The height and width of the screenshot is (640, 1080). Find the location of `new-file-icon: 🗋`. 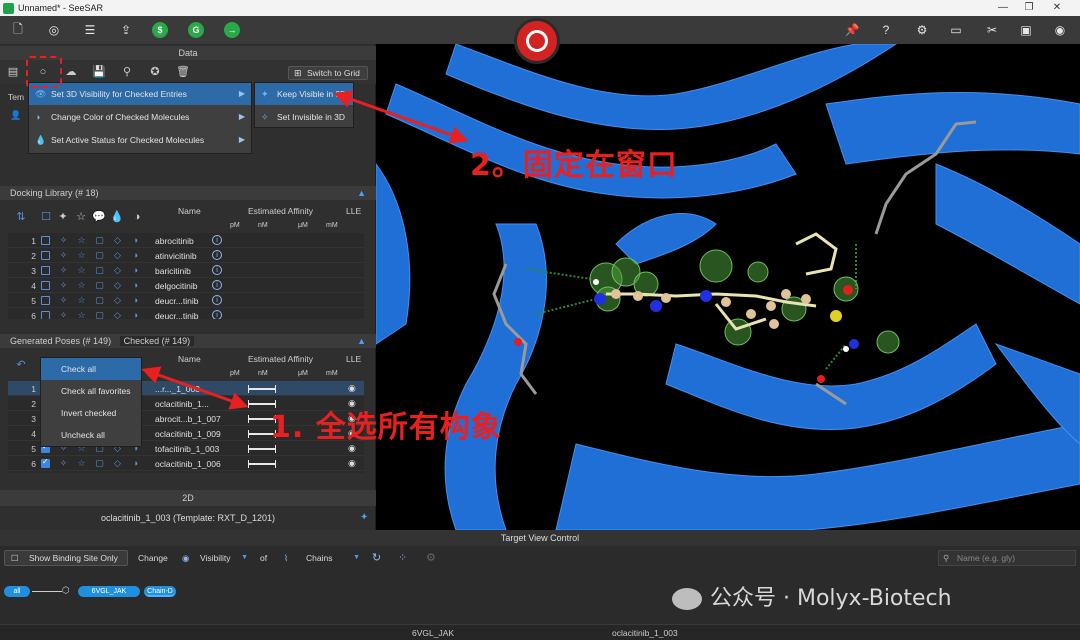

new-file-icon: 🗋 is located at coordinates (18, 30).